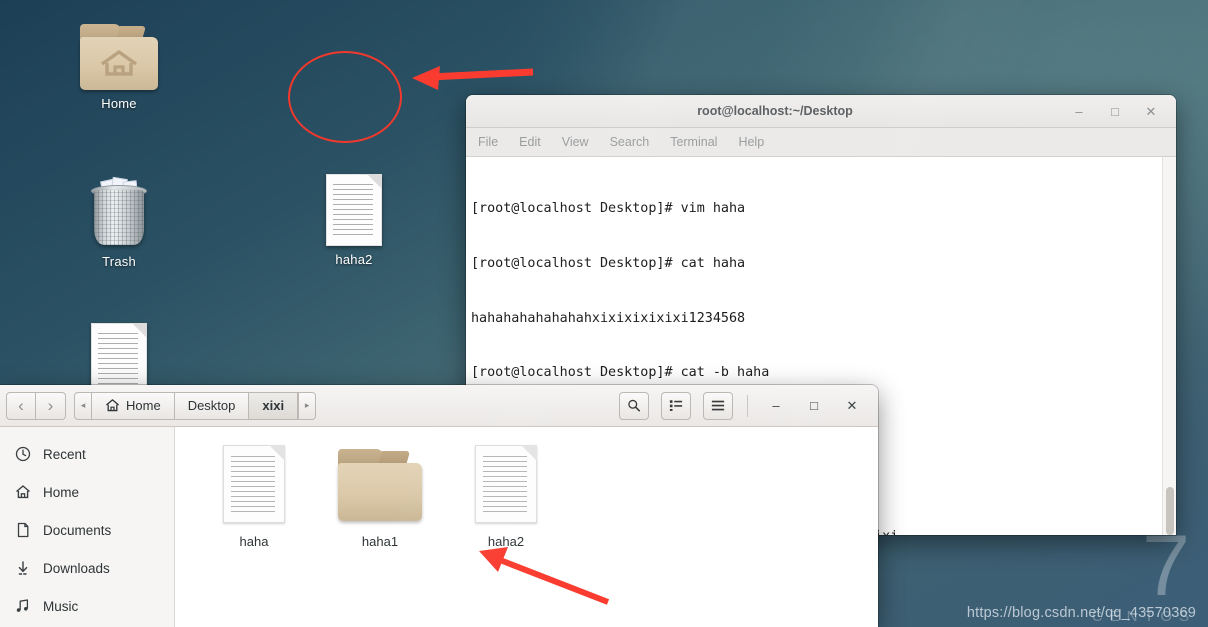  Describe the element at coordinates (608, 263) in the screenshot. I see `terminal-line: [root@localhost Desktop]# cat haha` at that location.